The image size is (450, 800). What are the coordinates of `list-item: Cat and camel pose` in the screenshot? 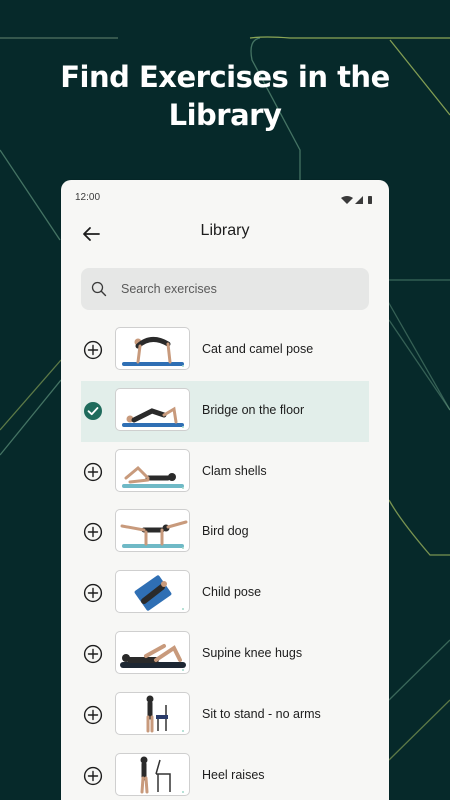 It's located at (225, 350).